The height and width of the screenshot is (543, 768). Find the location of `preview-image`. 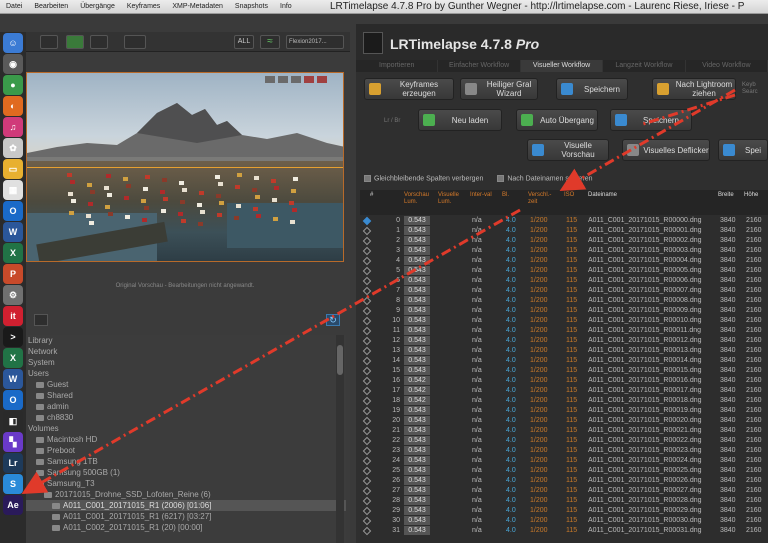

preview-image is located at coordinates (185, 167).